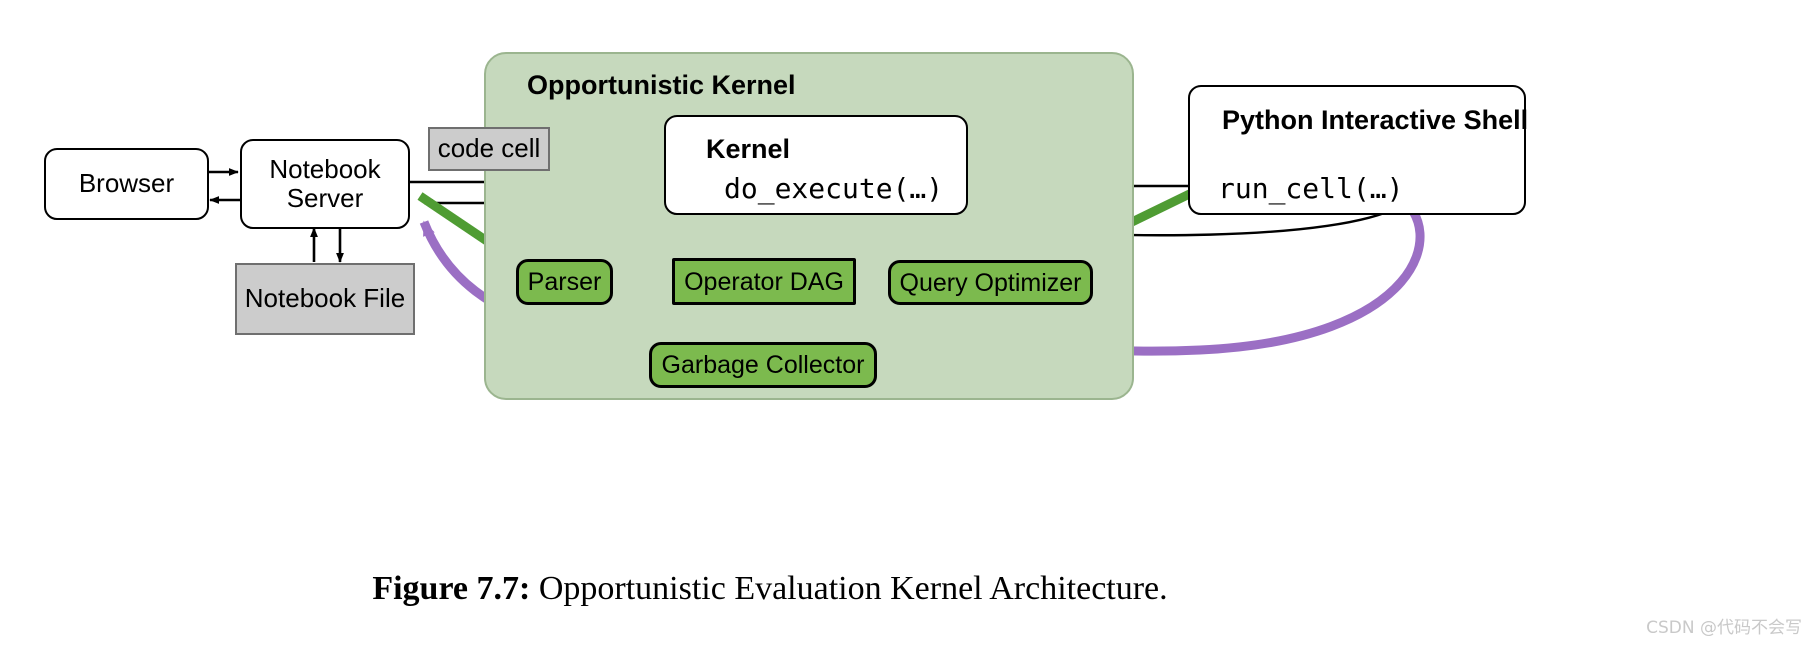 The width and height of the screenshot is (1816, 646). I want to click on figure-caption-label: Figure 7.7:, so click(451, 588).